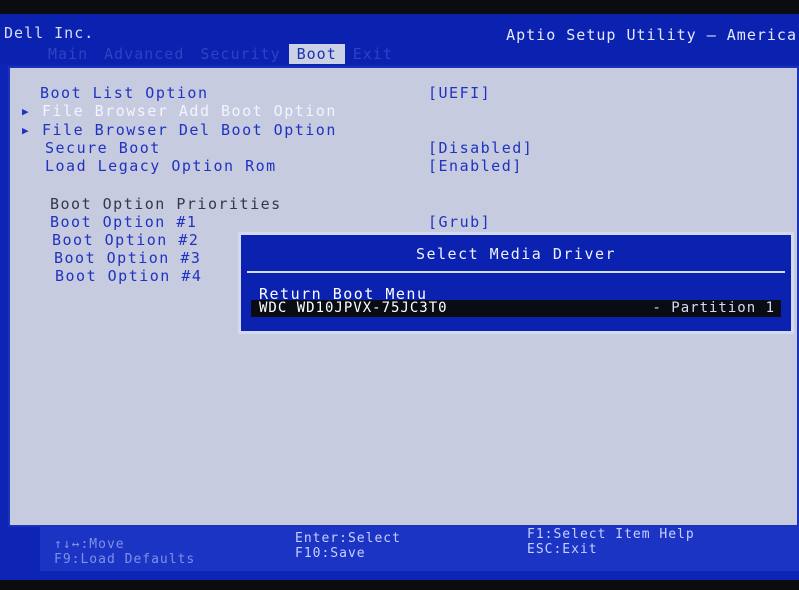 The height and width of the screenshot is (590, 799). What do you see at coordinates (516, 308) in the screenshot?
I see `selected-drive-item: WDC WD10JPVX-75JC3T0 - Partition 1` at bounding box center [516, 308].